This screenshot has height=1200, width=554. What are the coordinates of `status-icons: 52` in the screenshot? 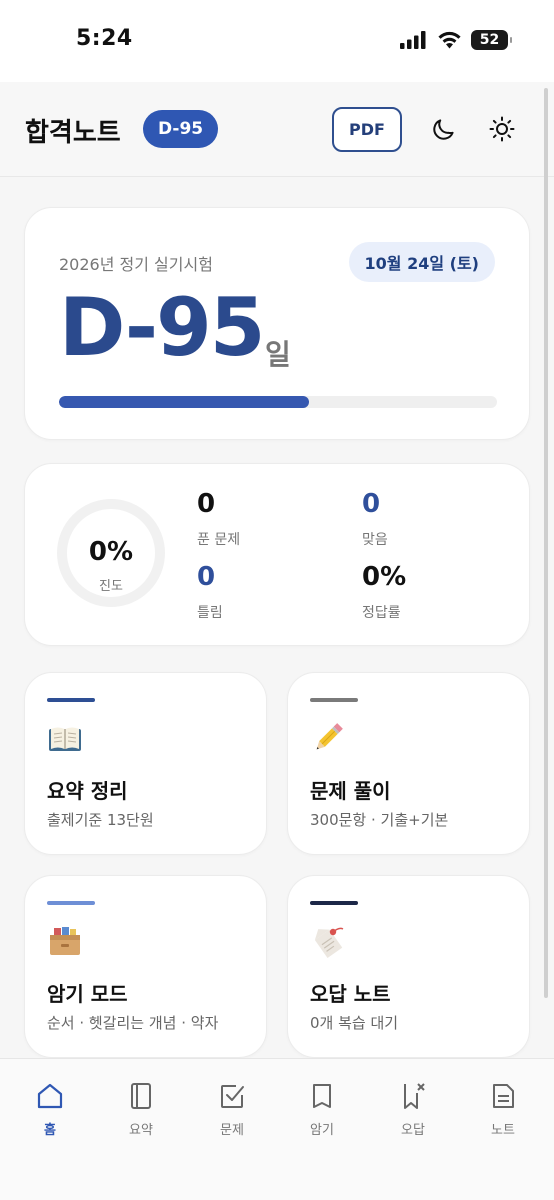 It's located at (456, 40).